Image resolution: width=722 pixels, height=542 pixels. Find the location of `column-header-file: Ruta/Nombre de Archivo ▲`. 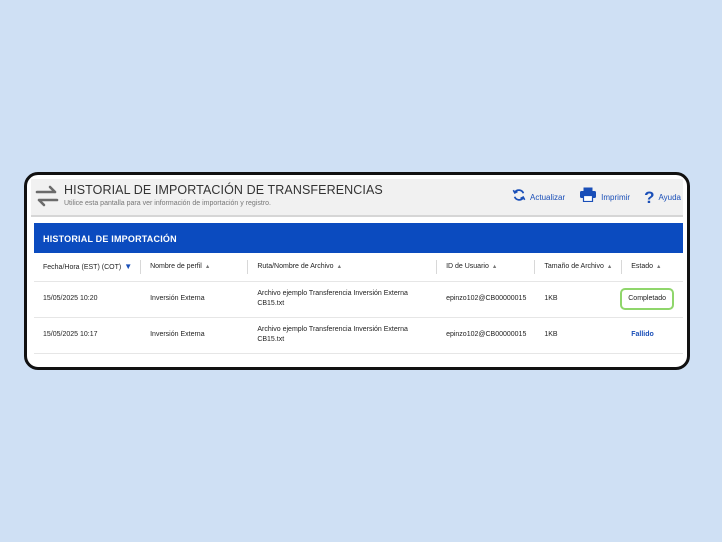

column-header-file: Ruta/Nombre de Archivo ▲ is located at coordinates (343, 267).